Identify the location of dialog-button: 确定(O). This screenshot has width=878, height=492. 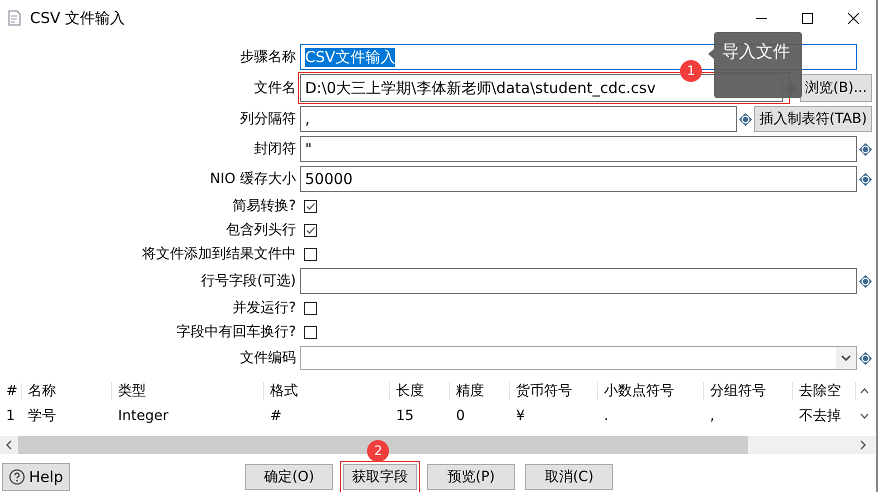
(289, 477).